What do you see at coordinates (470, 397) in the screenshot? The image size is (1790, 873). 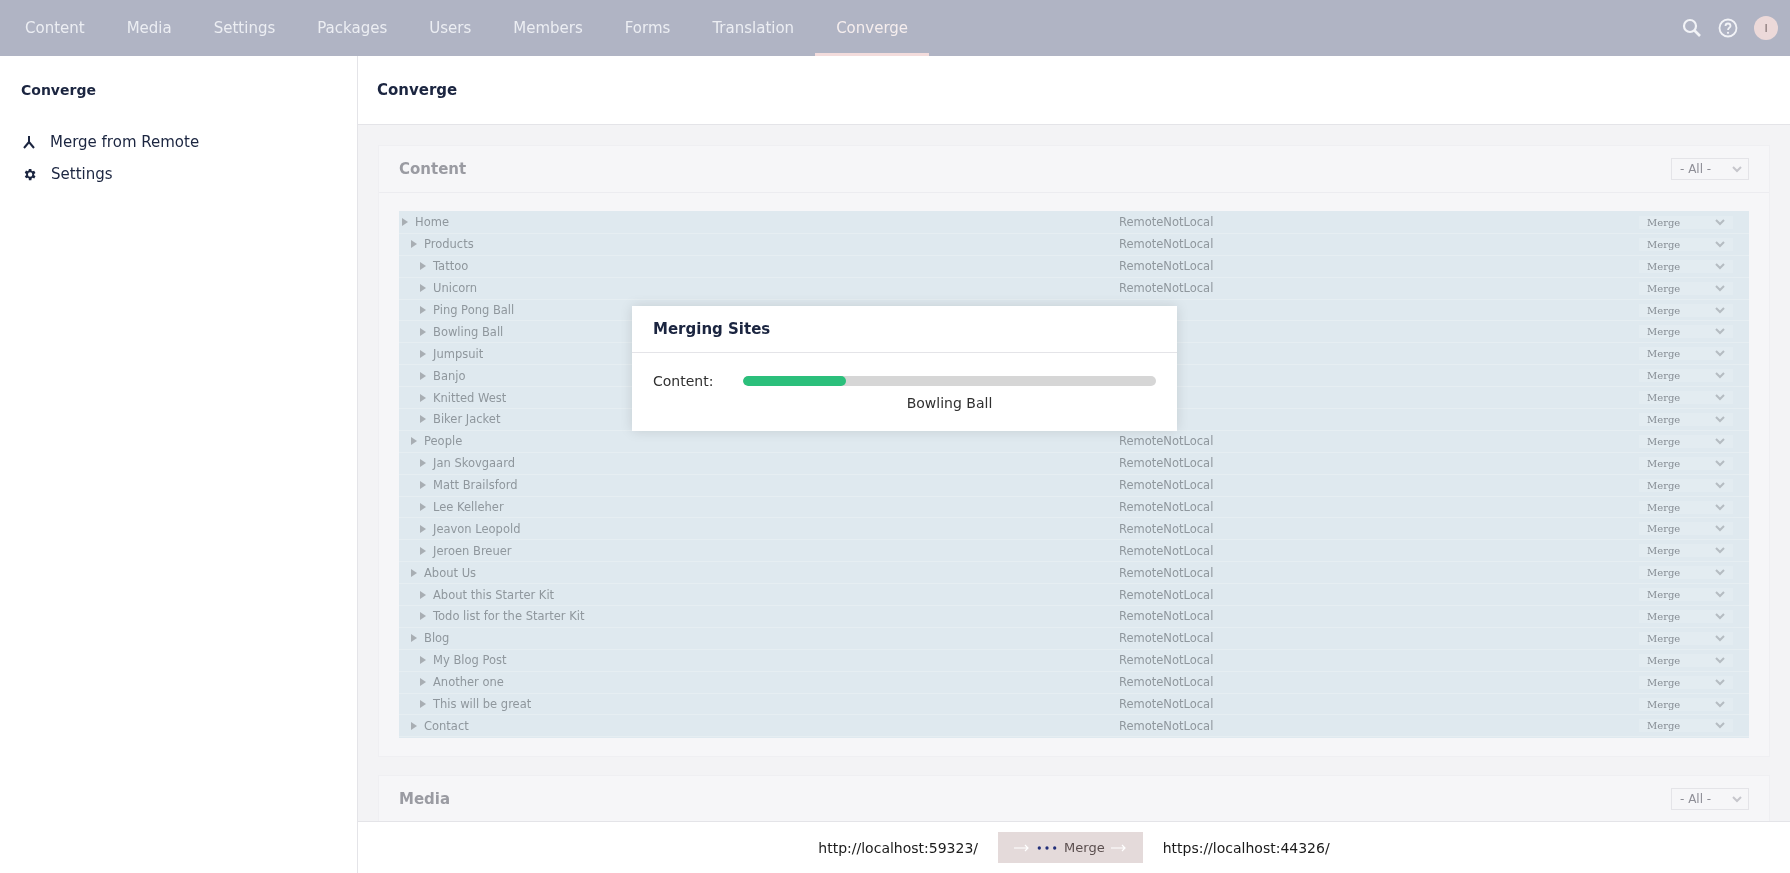 I see `tree-item-label: Knitted West` at bounding box center [470, 397].